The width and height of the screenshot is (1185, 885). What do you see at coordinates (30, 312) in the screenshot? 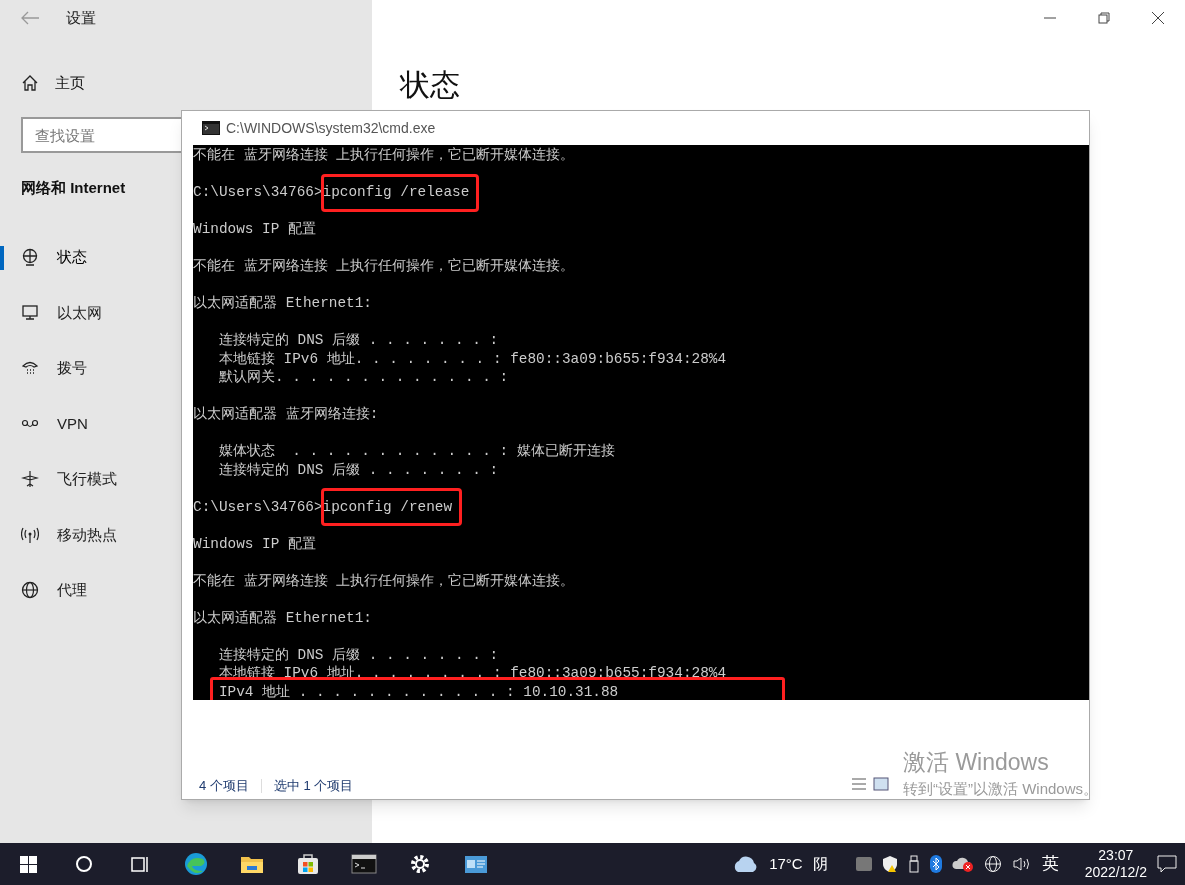
I see `monitor-icon` at bounding box center [30, 312].